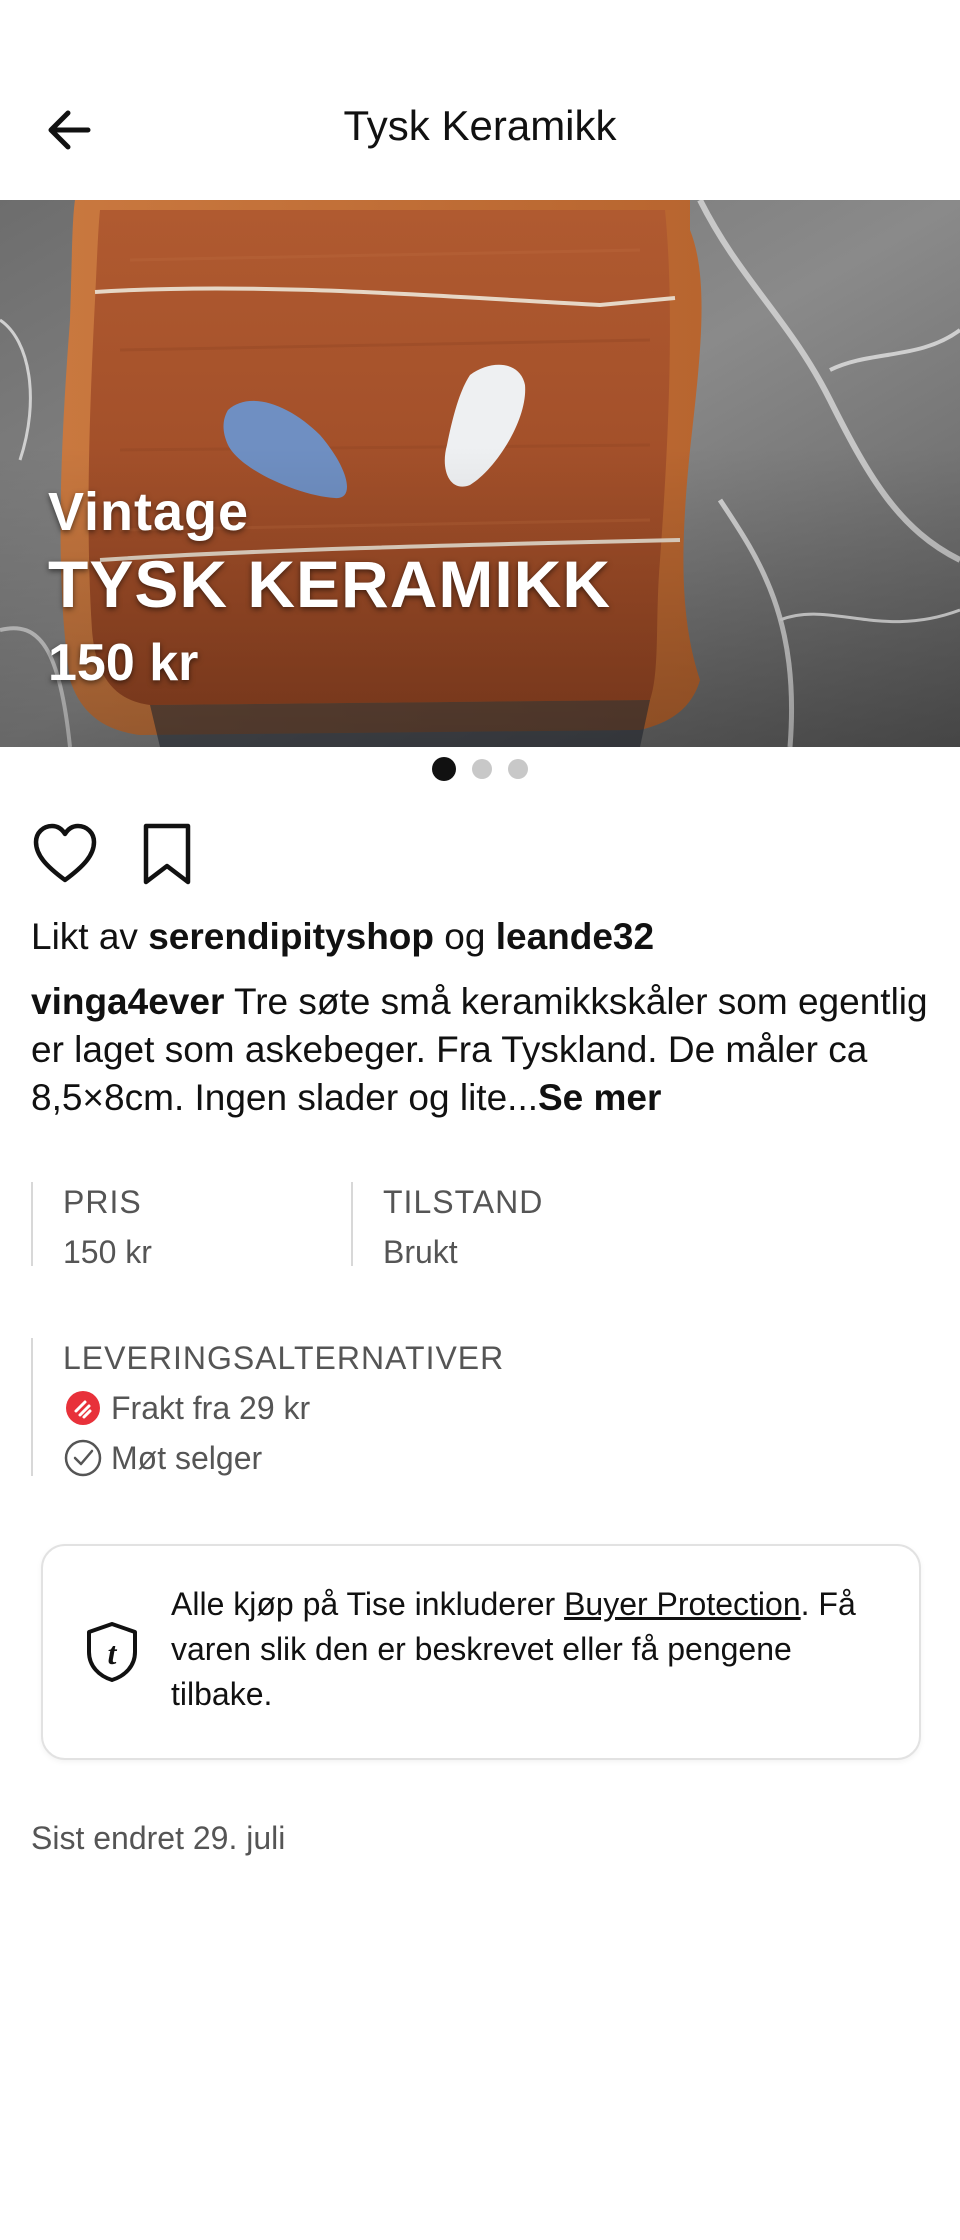  Describe the element at coordinates (420, 1252) in the screenshot. I see `condition-value: Brukt` at that location.